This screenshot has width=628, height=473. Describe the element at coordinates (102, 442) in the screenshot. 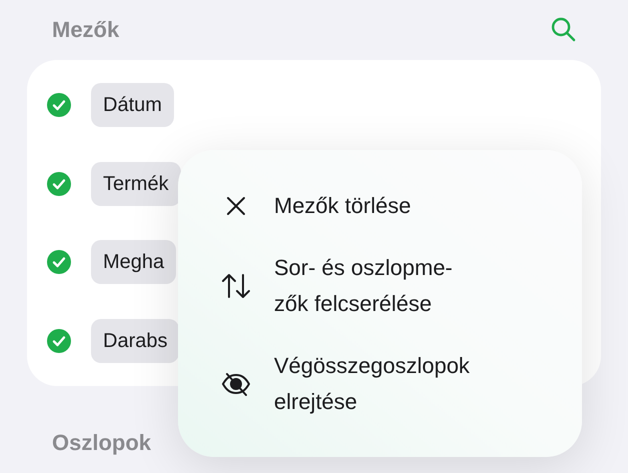

I see `section-title: Oszlopok` at that location.